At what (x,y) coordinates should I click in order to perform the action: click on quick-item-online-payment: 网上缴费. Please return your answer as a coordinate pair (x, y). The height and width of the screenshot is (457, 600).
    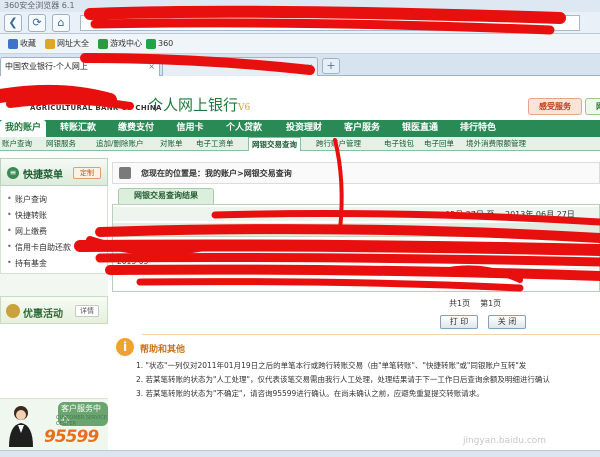
    Looking at the image, I should click on (27, 231).